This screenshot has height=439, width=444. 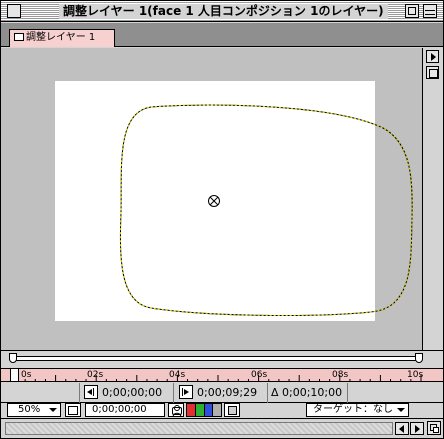 I want to click on anchor-point-icon, so click(x=214, y=201).